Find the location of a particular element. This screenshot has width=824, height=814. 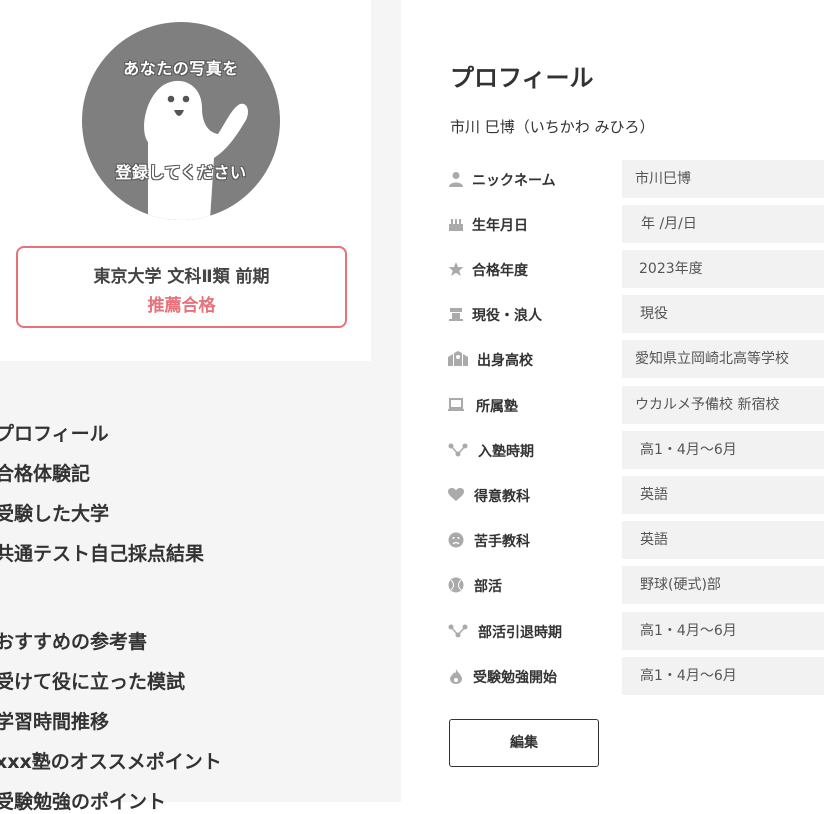

field-label: 現役・浪人 is located at coordinates (507, 316).